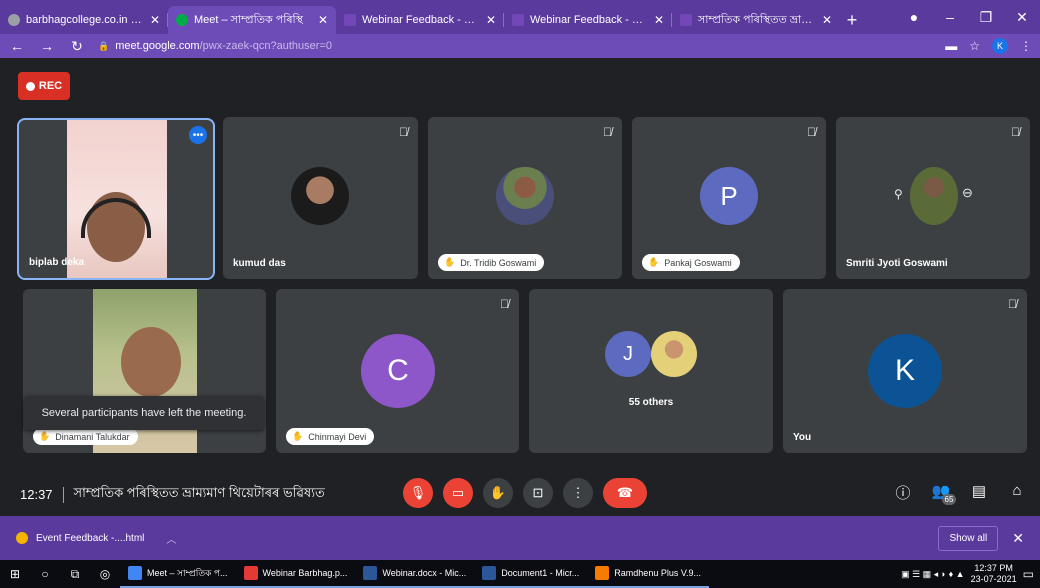 Image resolution: width=1040 pixels, height=588 pixels. What do you see at coordinates (96, 538) in the screenshot?
I see `download-item: Event Feedback -....html ︿` at bounding box center [96, 538].